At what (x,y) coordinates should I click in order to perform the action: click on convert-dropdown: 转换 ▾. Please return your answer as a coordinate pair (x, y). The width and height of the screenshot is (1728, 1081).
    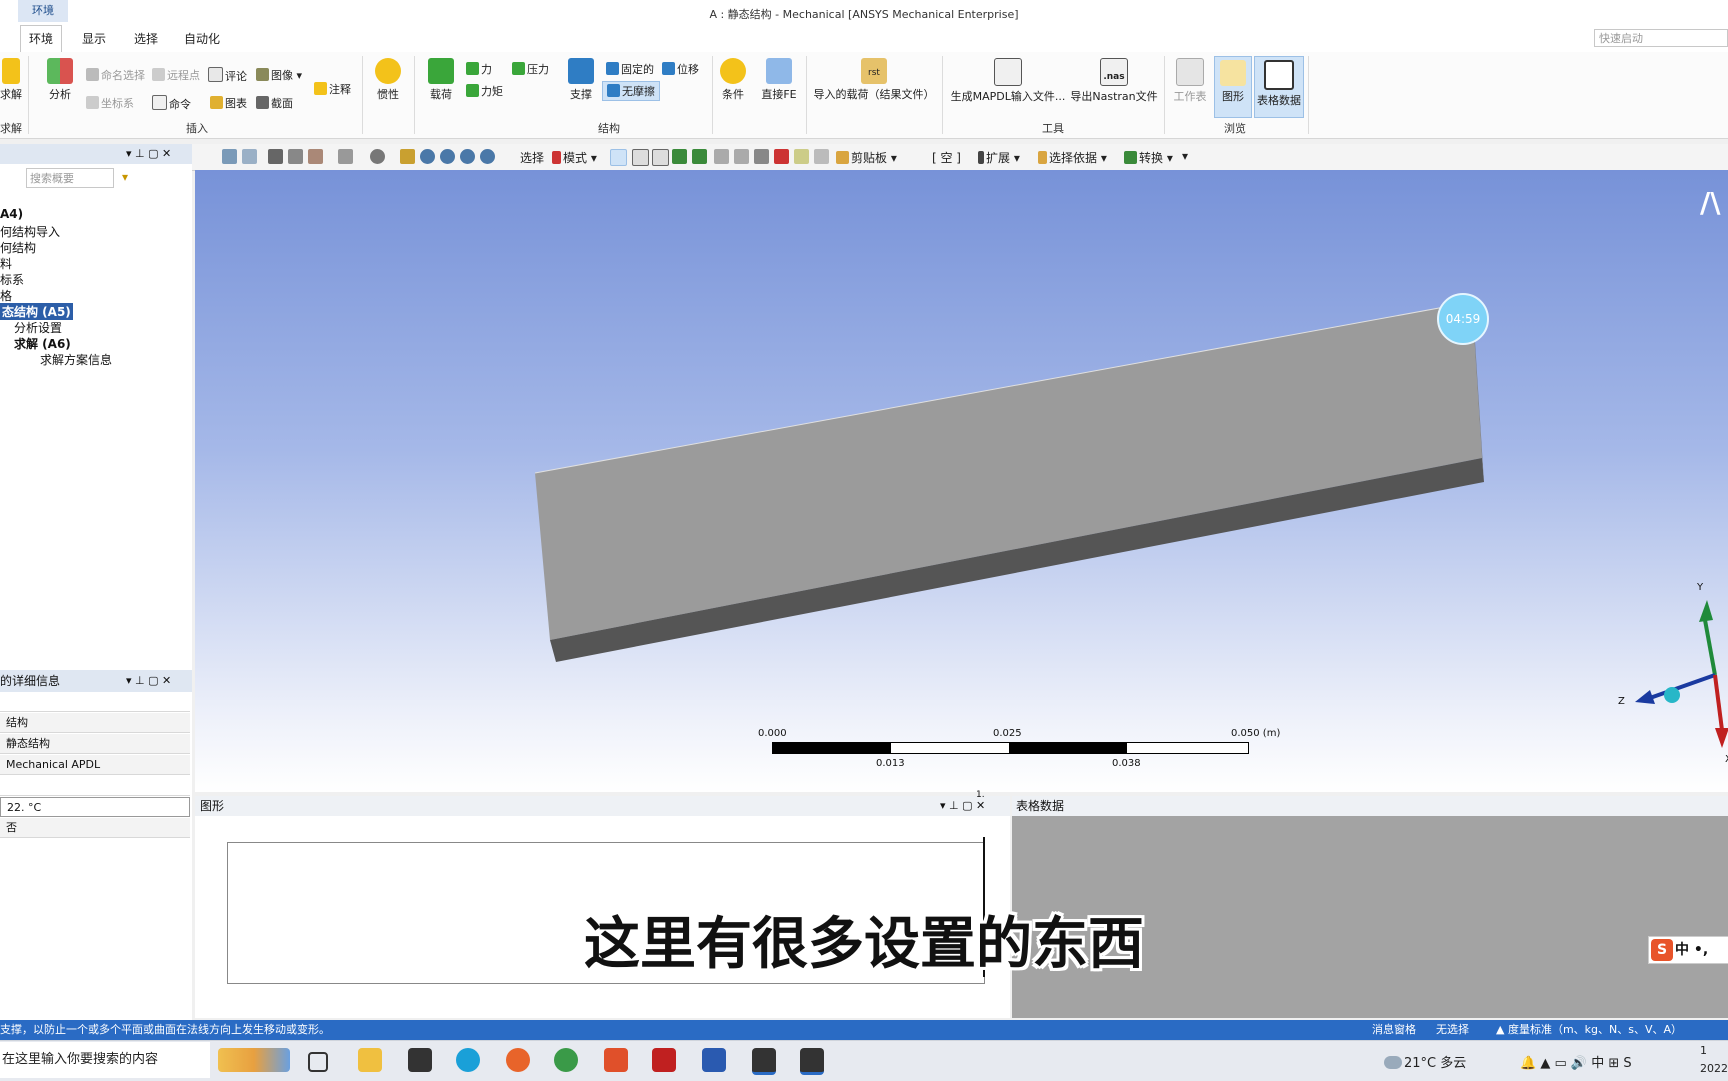
    Looking at the image, I should click on (1148, 157).